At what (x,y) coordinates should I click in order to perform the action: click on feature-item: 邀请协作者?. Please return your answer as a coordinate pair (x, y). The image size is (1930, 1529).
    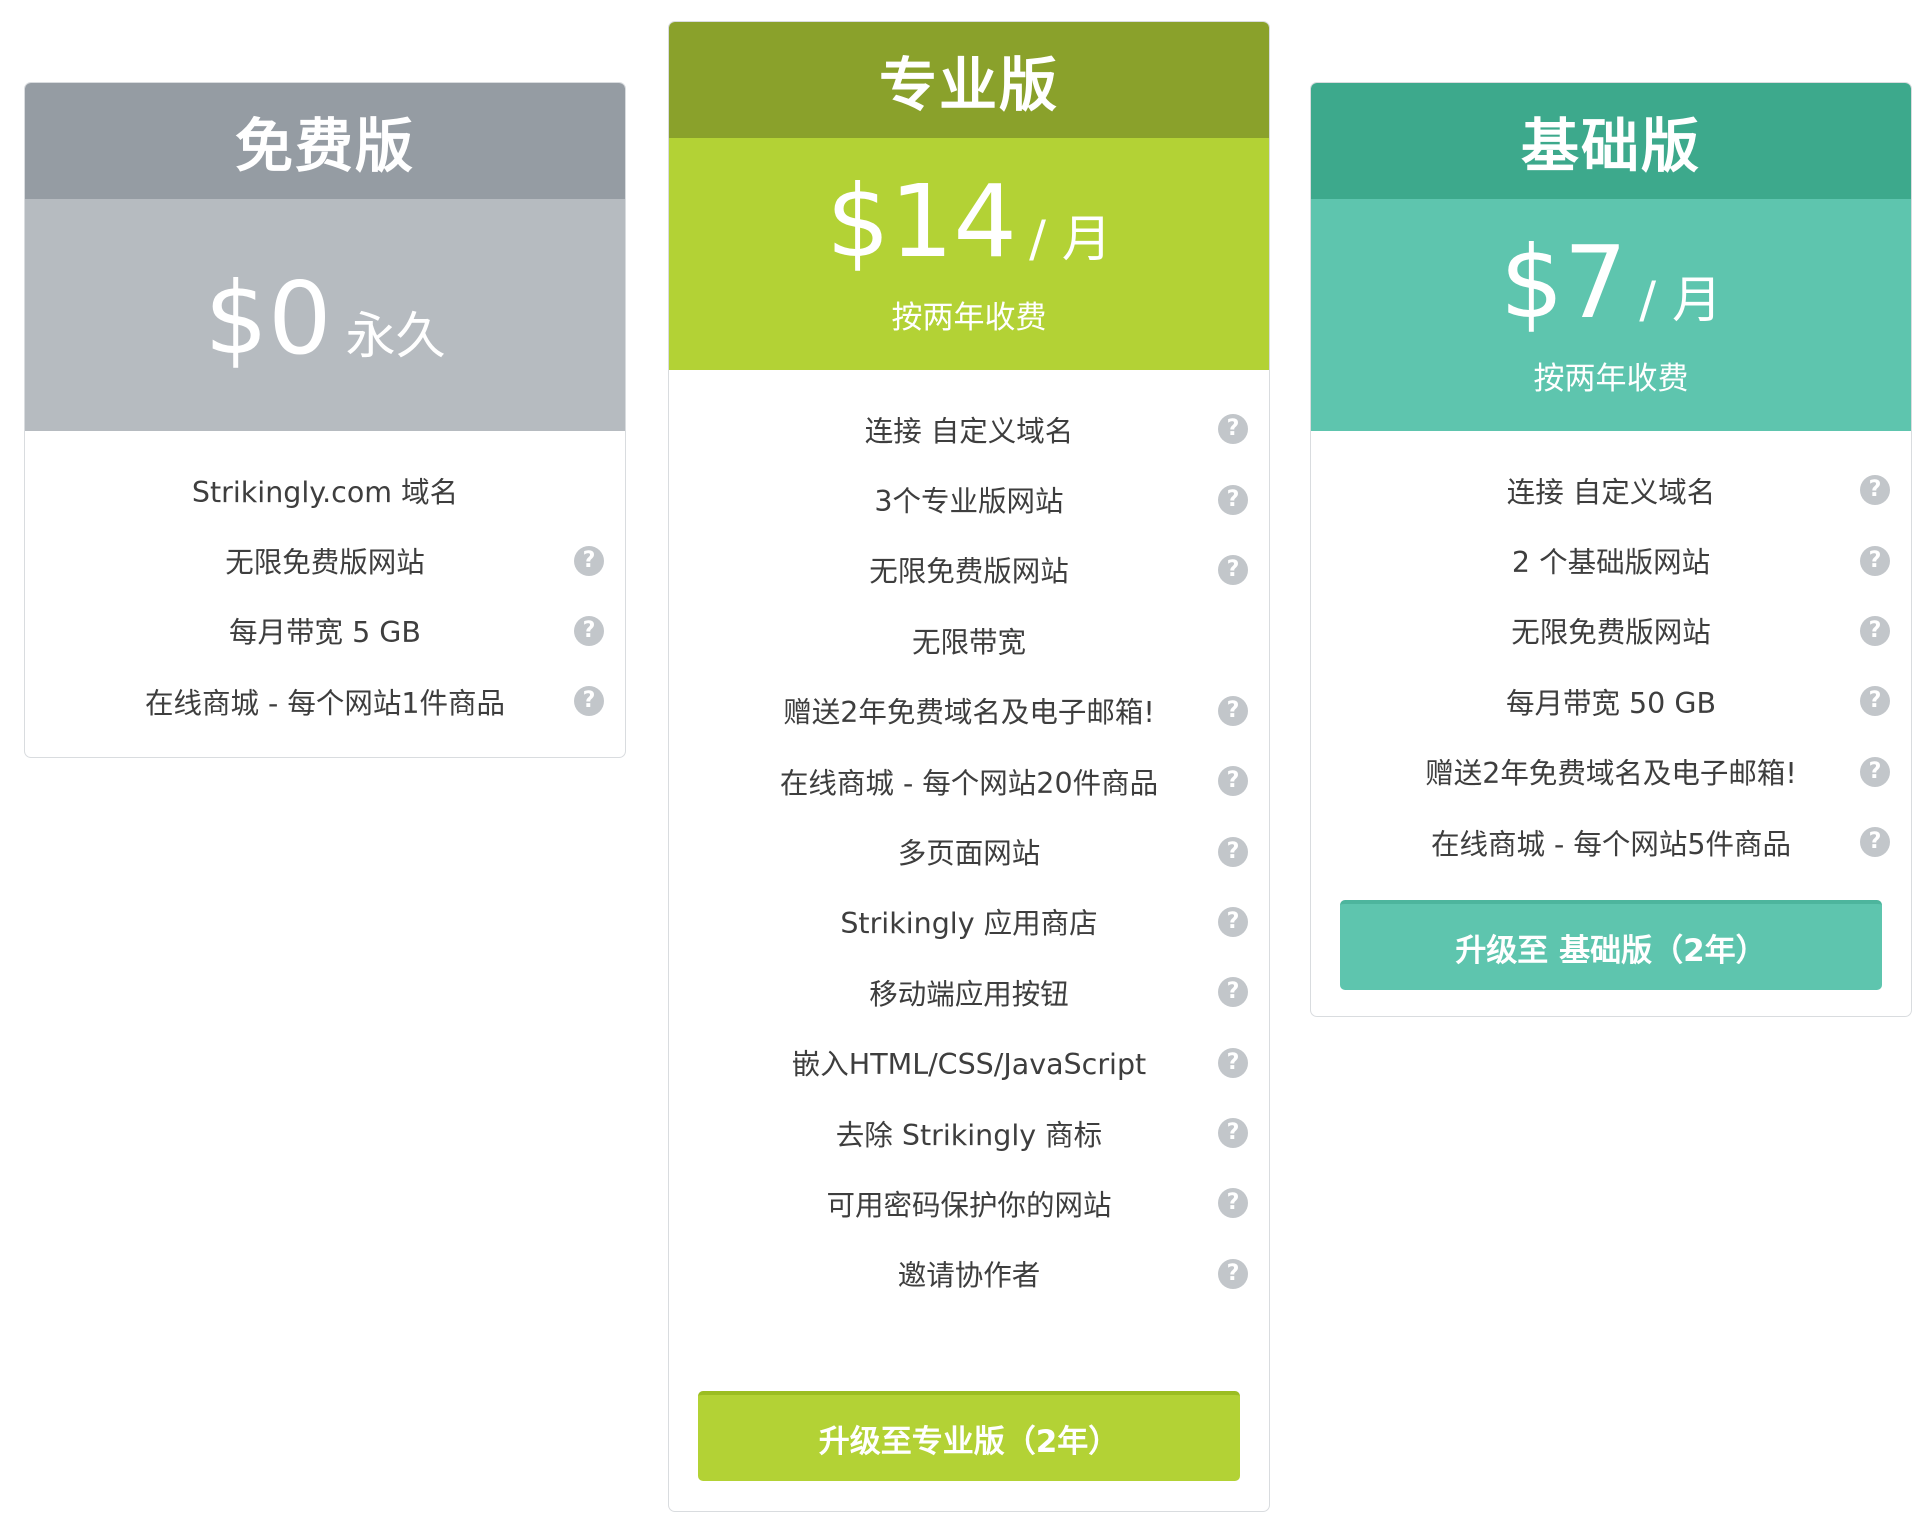
    Looking at the image, I should click on (969, 1274).